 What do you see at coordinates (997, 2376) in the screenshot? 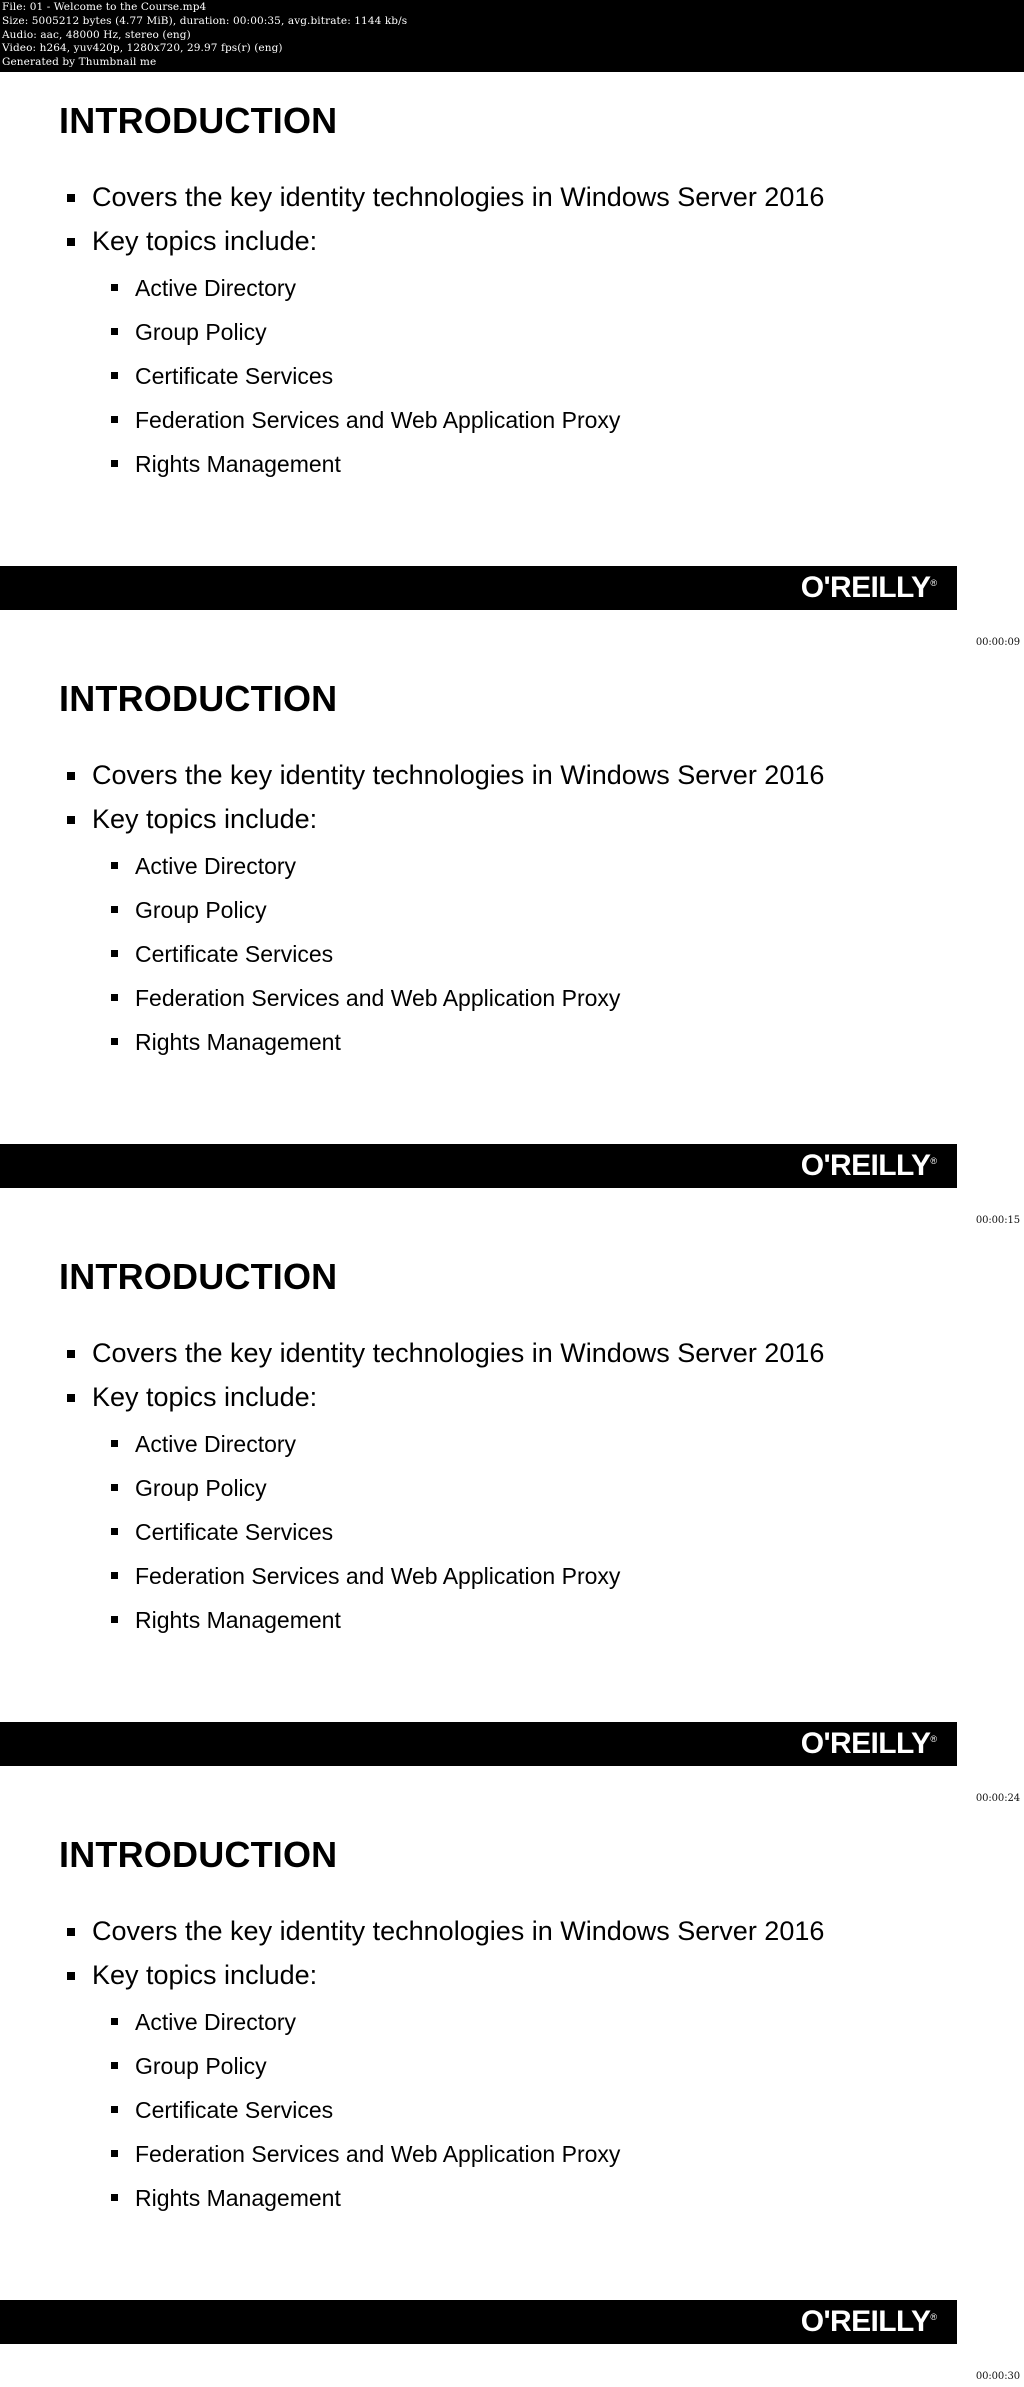
I see `thumbnail-timestamp: 00:00:30` at bounding box center [997, 2376].